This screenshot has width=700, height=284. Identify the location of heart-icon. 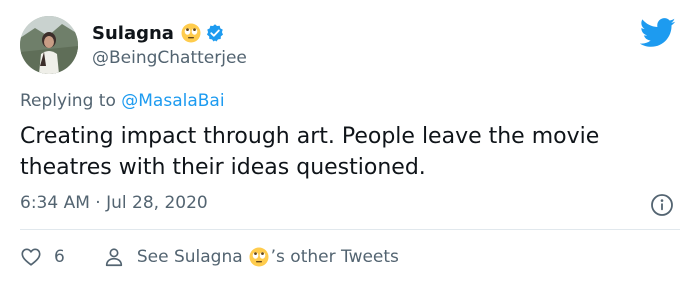
(31, 257).